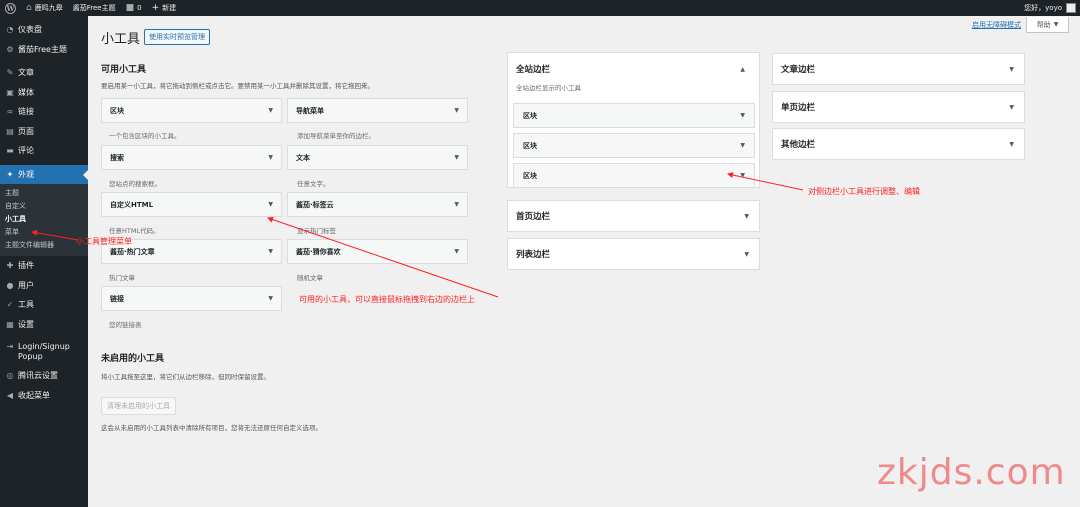 This screenshot has width=1080, height=507. What do you see at coordinates (164, 8) in the screenshot?
I see `new-content-menu: + 新建` at bounding box center [164, 8].